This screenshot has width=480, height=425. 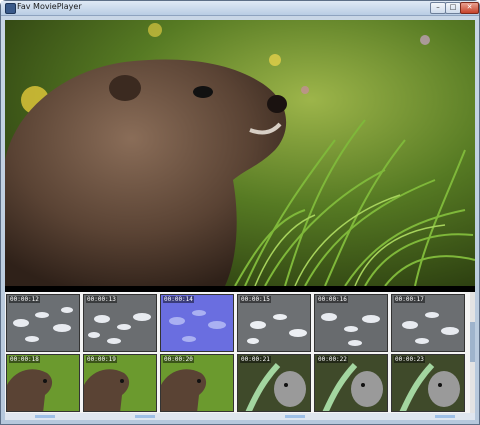 I want to click on app-icon, so click(x=10, y=8).